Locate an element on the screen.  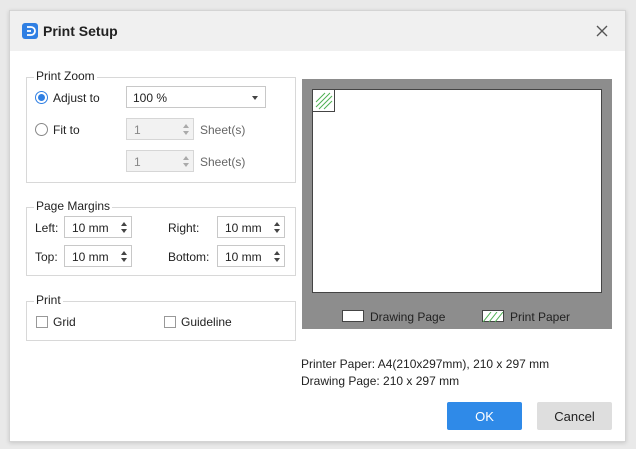
print-paper-legend: Print Paper is located at coordinates (540, 317).